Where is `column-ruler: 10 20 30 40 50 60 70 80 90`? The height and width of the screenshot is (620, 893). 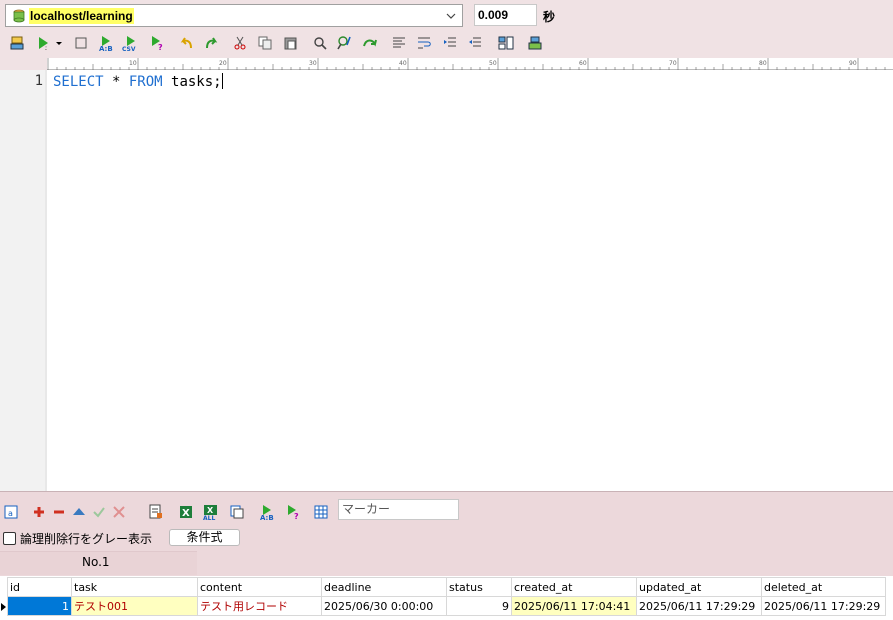
column-ruler: 10 20 30 40 50 60 70 80 90 is located at coordinates (470, 64).